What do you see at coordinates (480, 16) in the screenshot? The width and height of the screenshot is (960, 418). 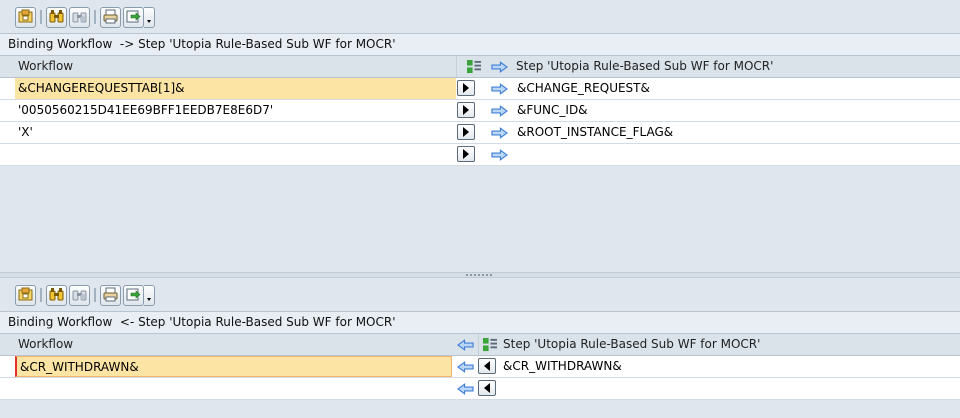 I see `export-toolbar` at bounding box center [480, 16].